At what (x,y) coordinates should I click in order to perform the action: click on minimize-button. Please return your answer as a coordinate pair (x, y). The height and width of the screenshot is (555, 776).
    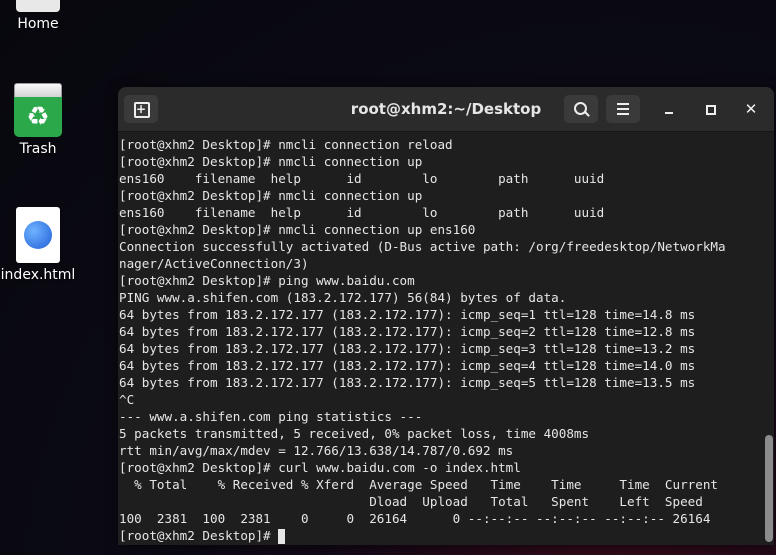
    Looking at the image, I should click on (669, 109).